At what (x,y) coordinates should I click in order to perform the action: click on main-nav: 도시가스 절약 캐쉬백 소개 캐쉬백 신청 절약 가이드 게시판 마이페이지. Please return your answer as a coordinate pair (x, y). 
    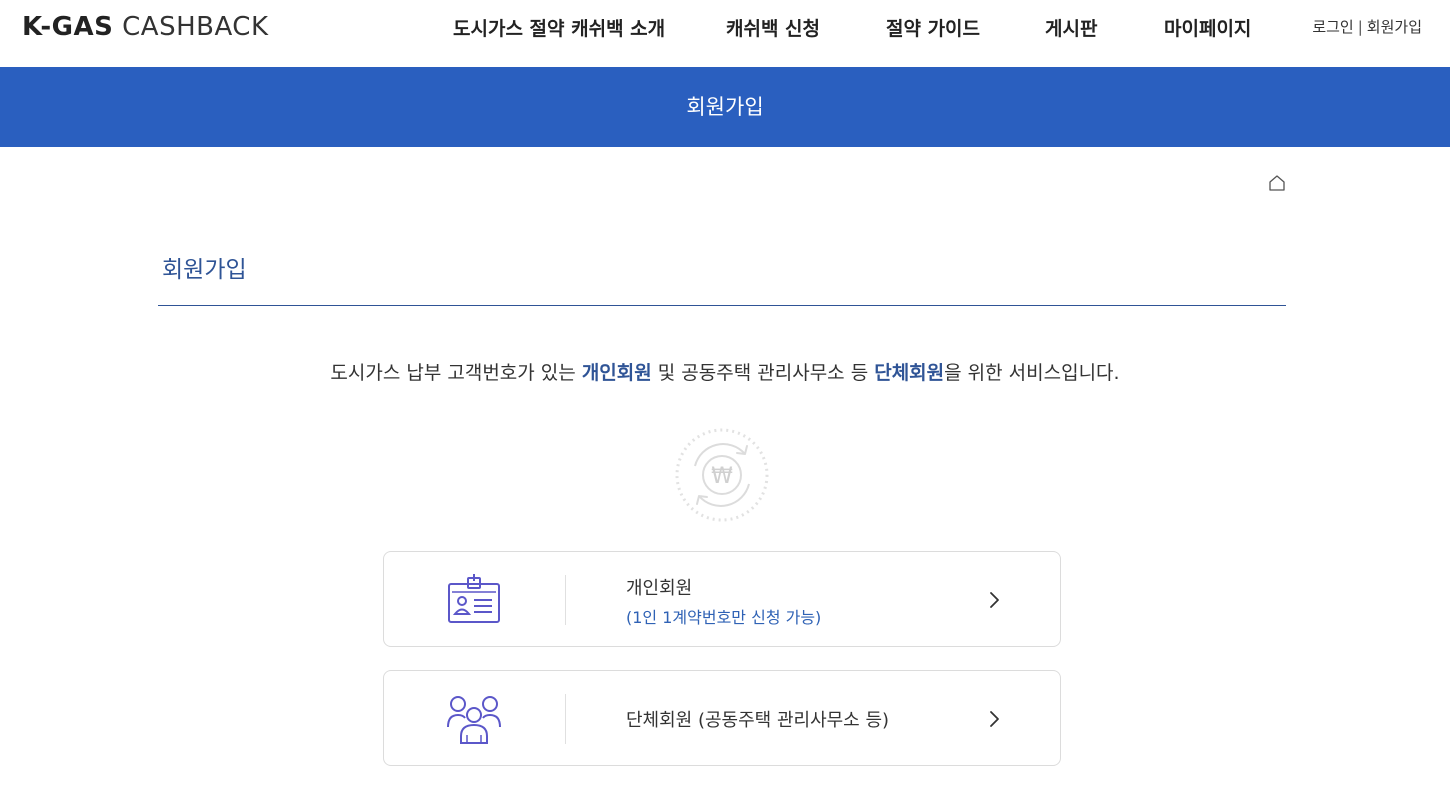
    Looking at the image, I should click on (725, 33).